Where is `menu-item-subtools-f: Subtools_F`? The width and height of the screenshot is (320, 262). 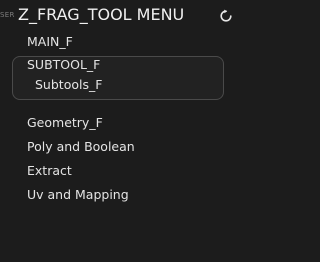
menu-item-subtools-f: Subtools_F is located at coordinates (68, 84).